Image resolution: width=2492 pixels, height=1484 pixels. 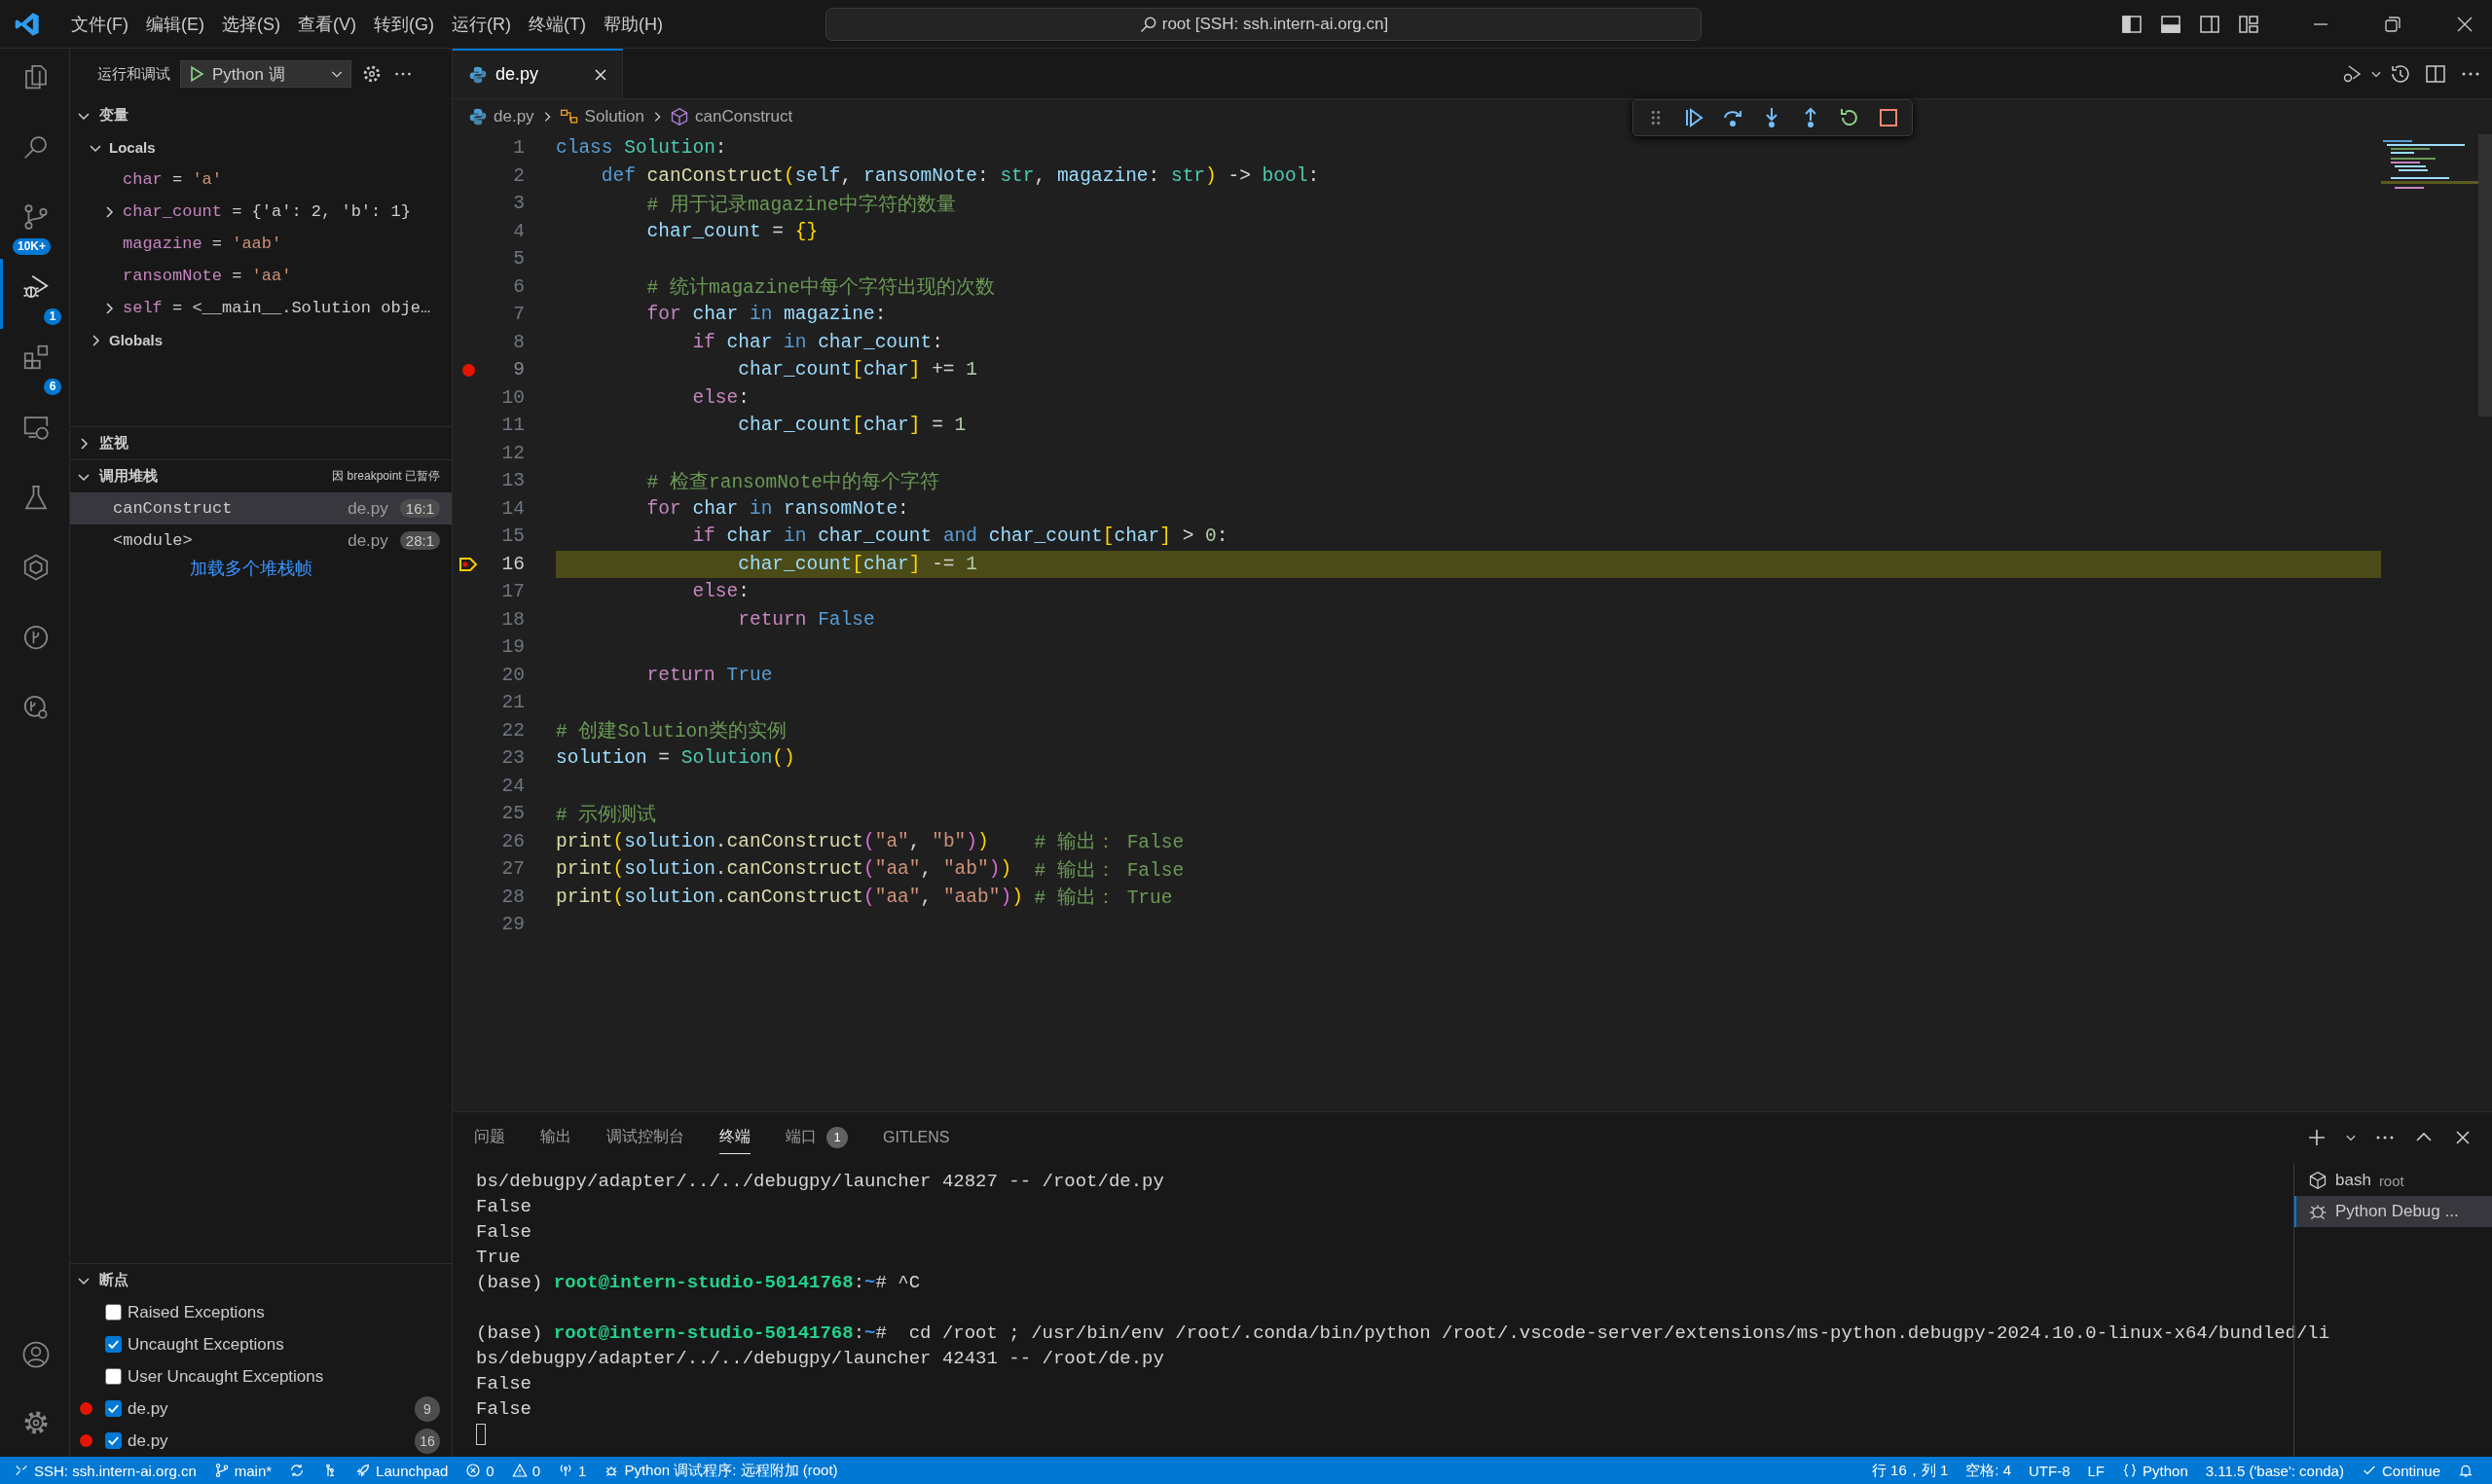 What do you see at coordinates (512, 814) in the screenshot?
I see `line-number: 25` at bounding box center [512, 814].